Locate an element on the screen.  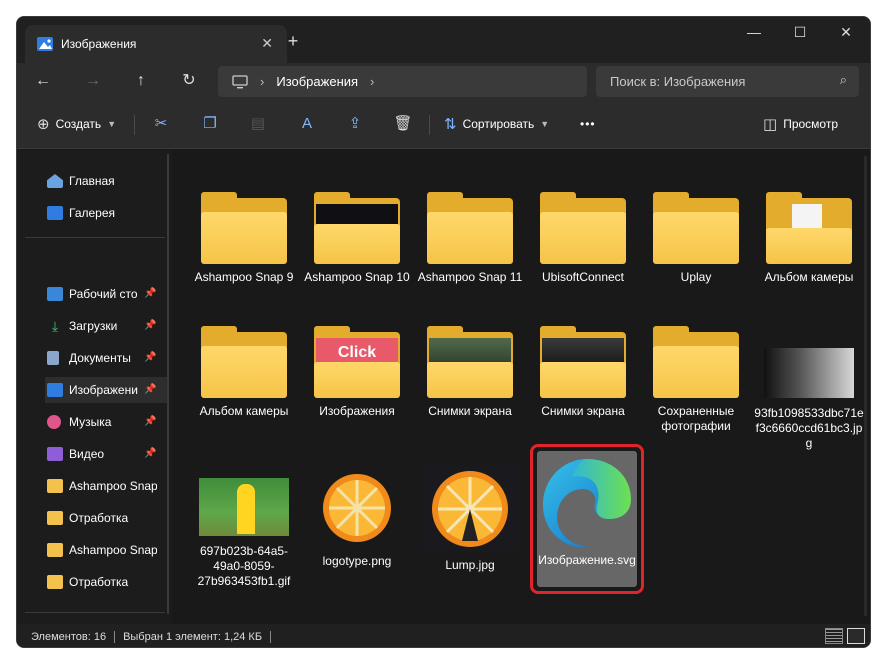
sidebar-item-otrabotka: Отработка is located at coordinates (102, 518).